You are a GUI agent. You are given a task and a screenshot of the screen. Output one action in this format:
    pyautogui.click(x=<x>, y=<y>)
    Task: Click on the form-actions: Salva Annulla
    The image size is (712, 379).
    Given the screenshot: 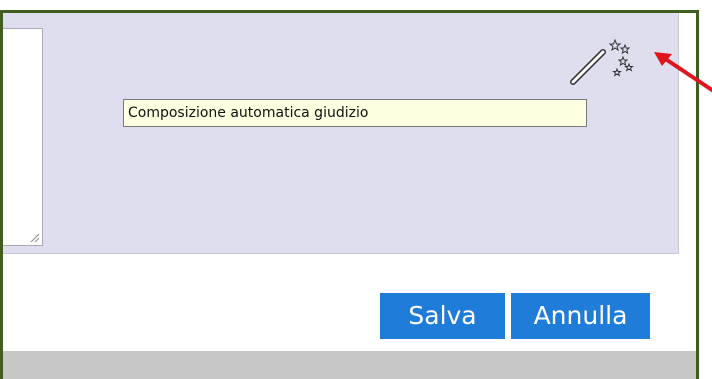 What is the action you would take?
    pyautogui.click(x=515, y=316)
    